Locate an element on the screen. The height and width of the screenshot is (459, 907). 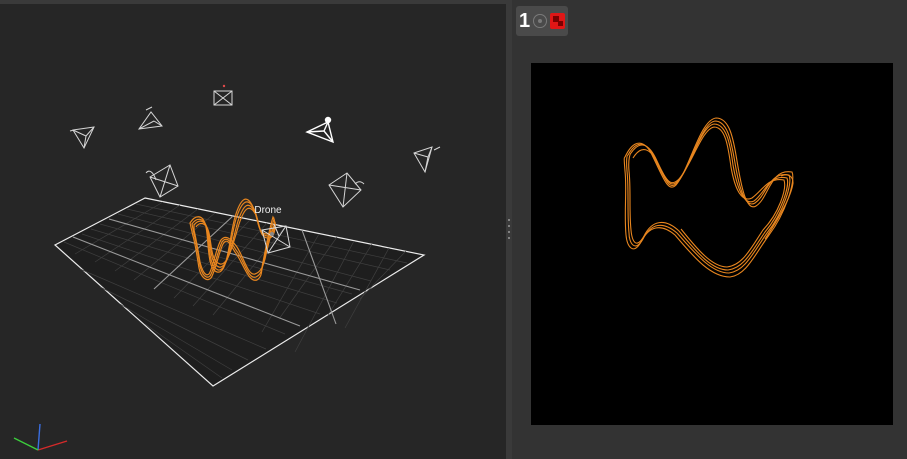
camera-toolbar: 1 is located at coordinates (542, 21).